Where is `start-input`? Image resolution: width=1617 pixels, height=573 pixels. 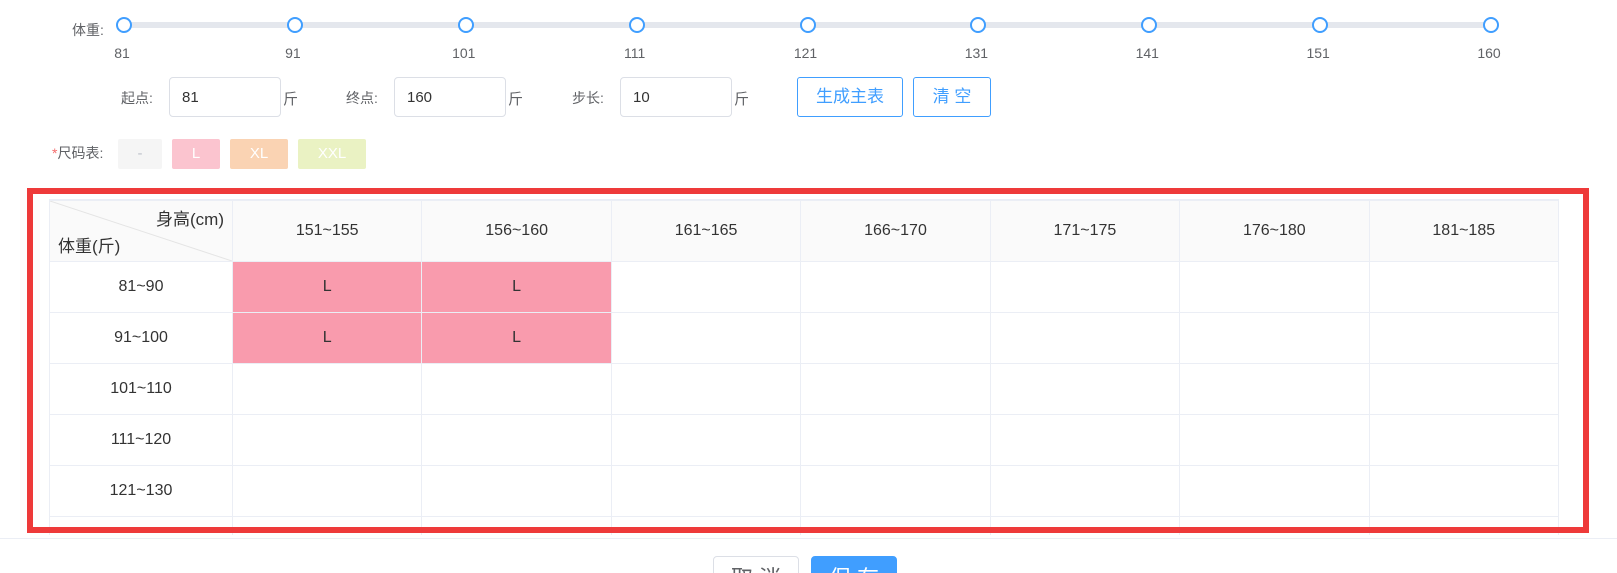
start-input is located at coordinates (225, 97).